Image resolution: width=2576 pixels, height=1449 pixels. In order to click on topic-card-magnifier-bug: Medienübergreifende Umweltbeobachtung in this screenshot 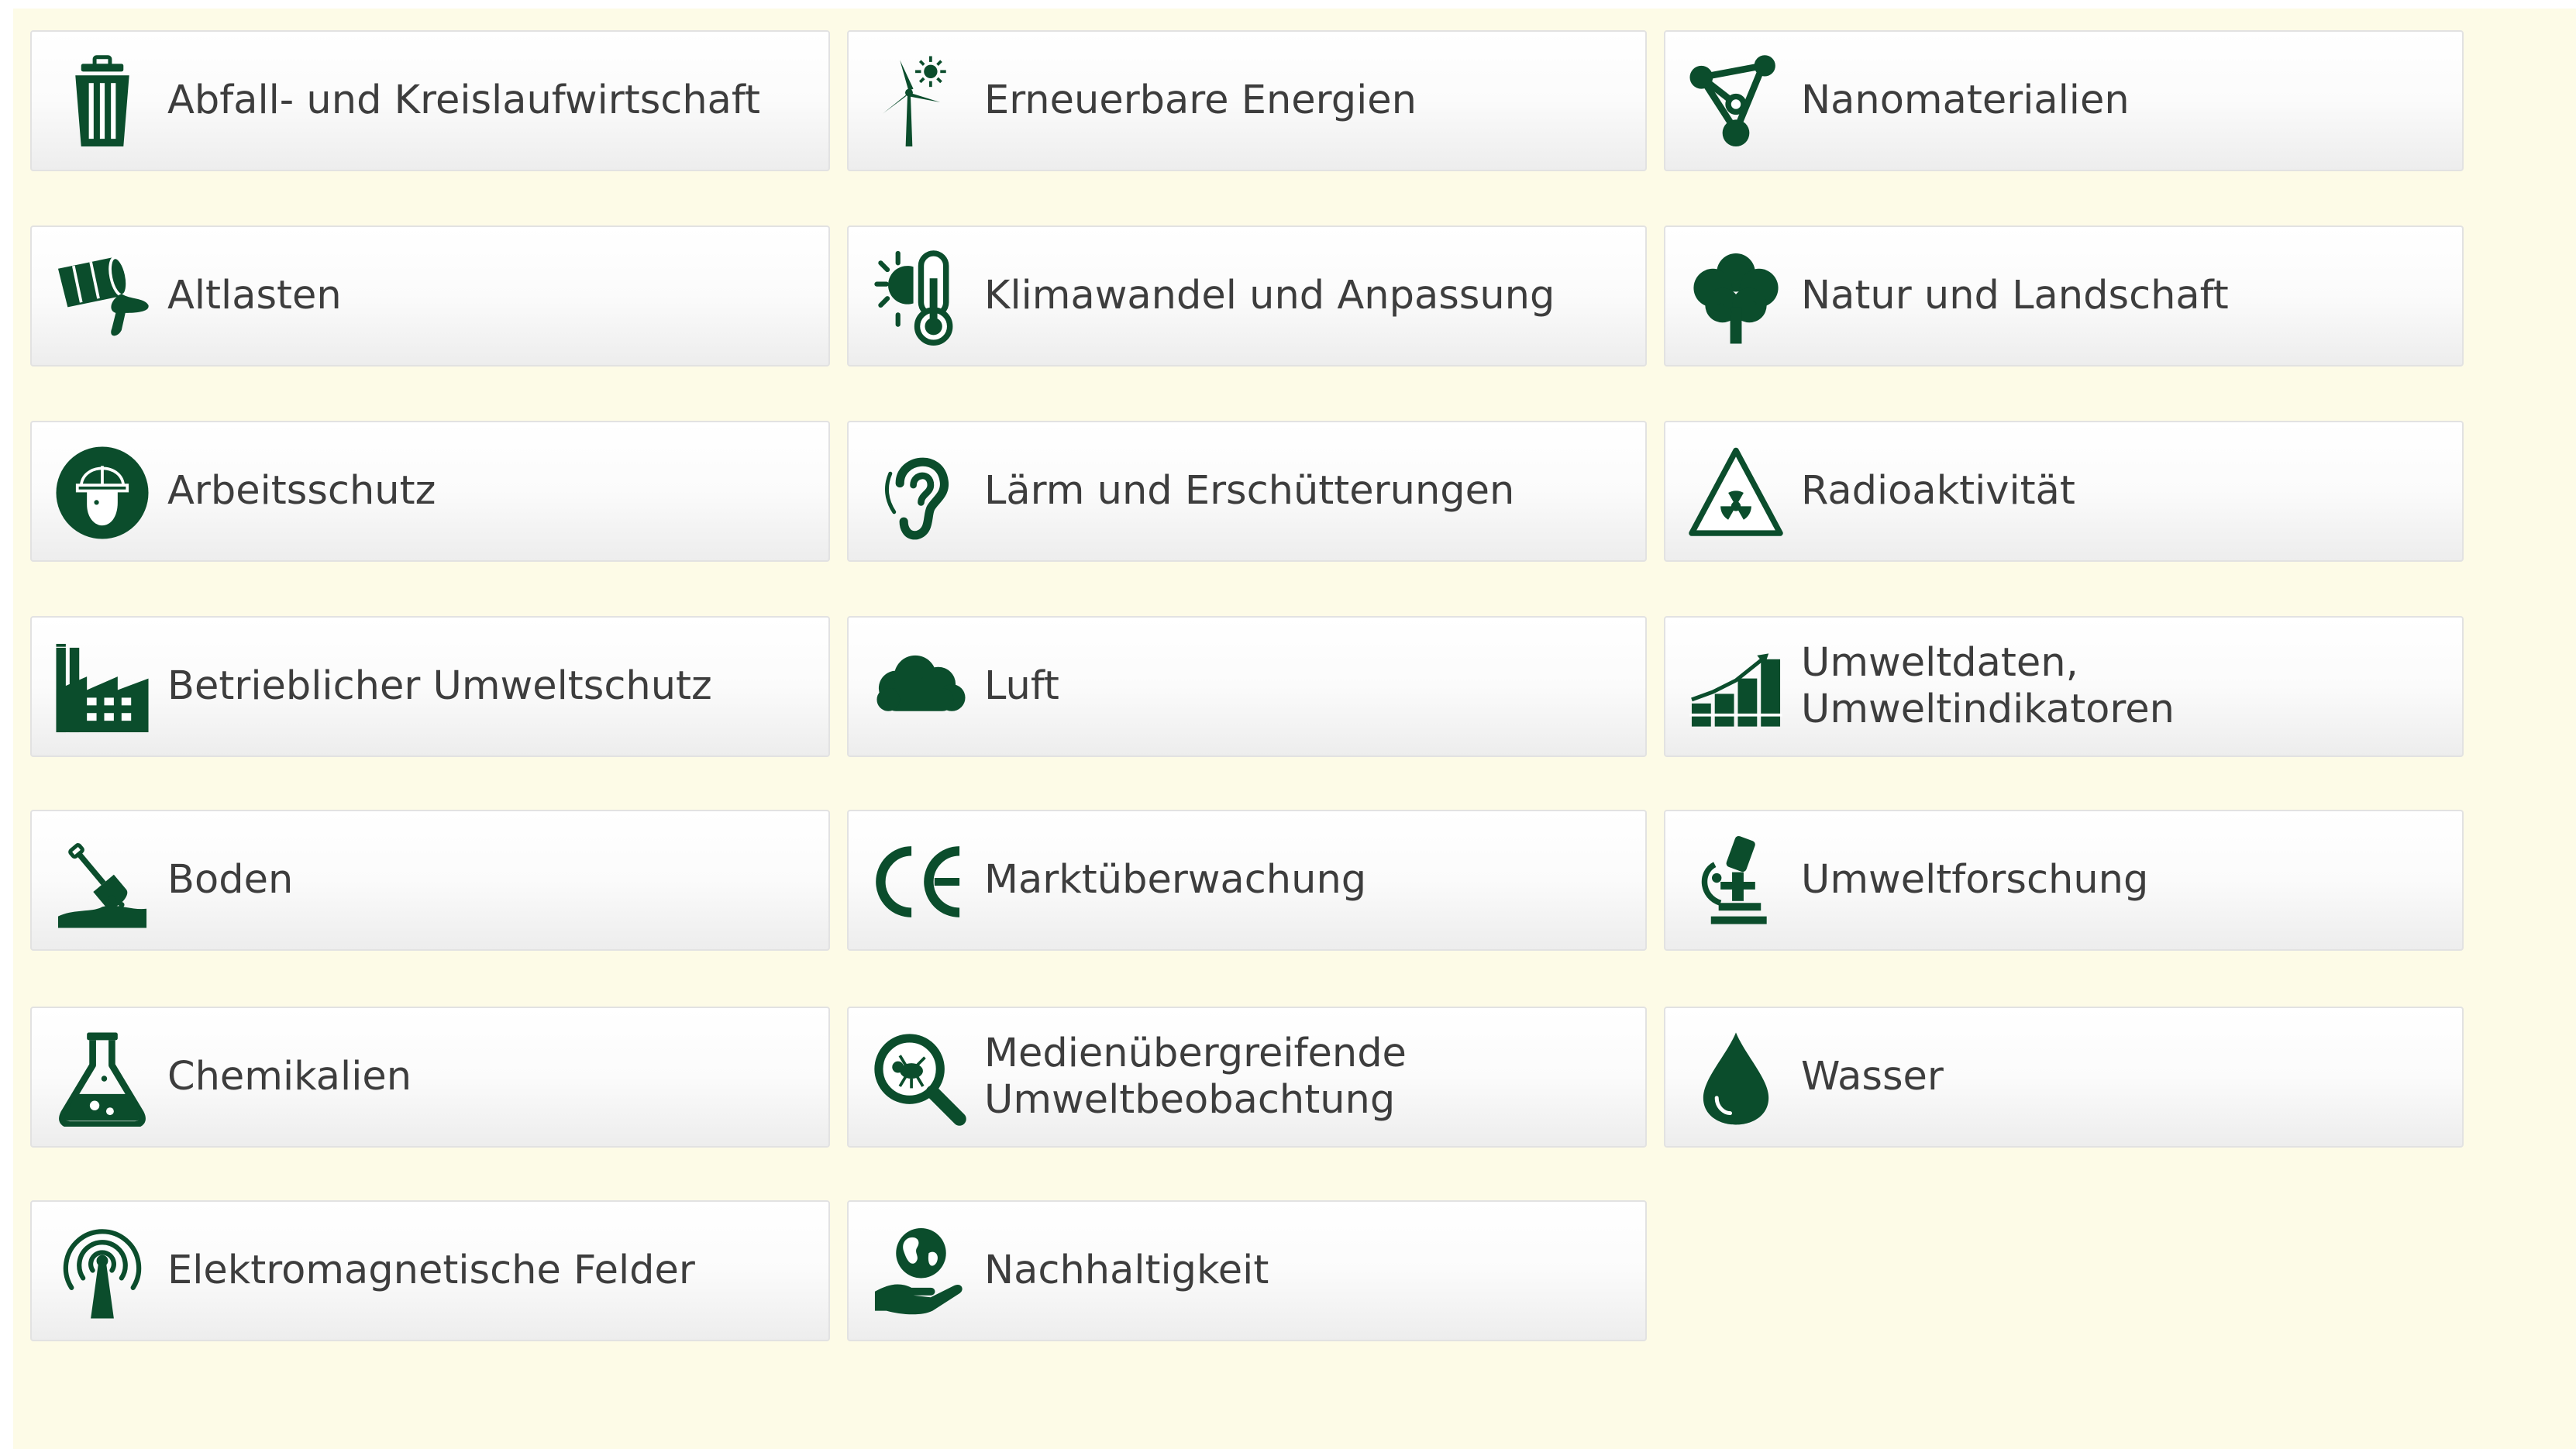, I will do `click(1247, 1077)`.